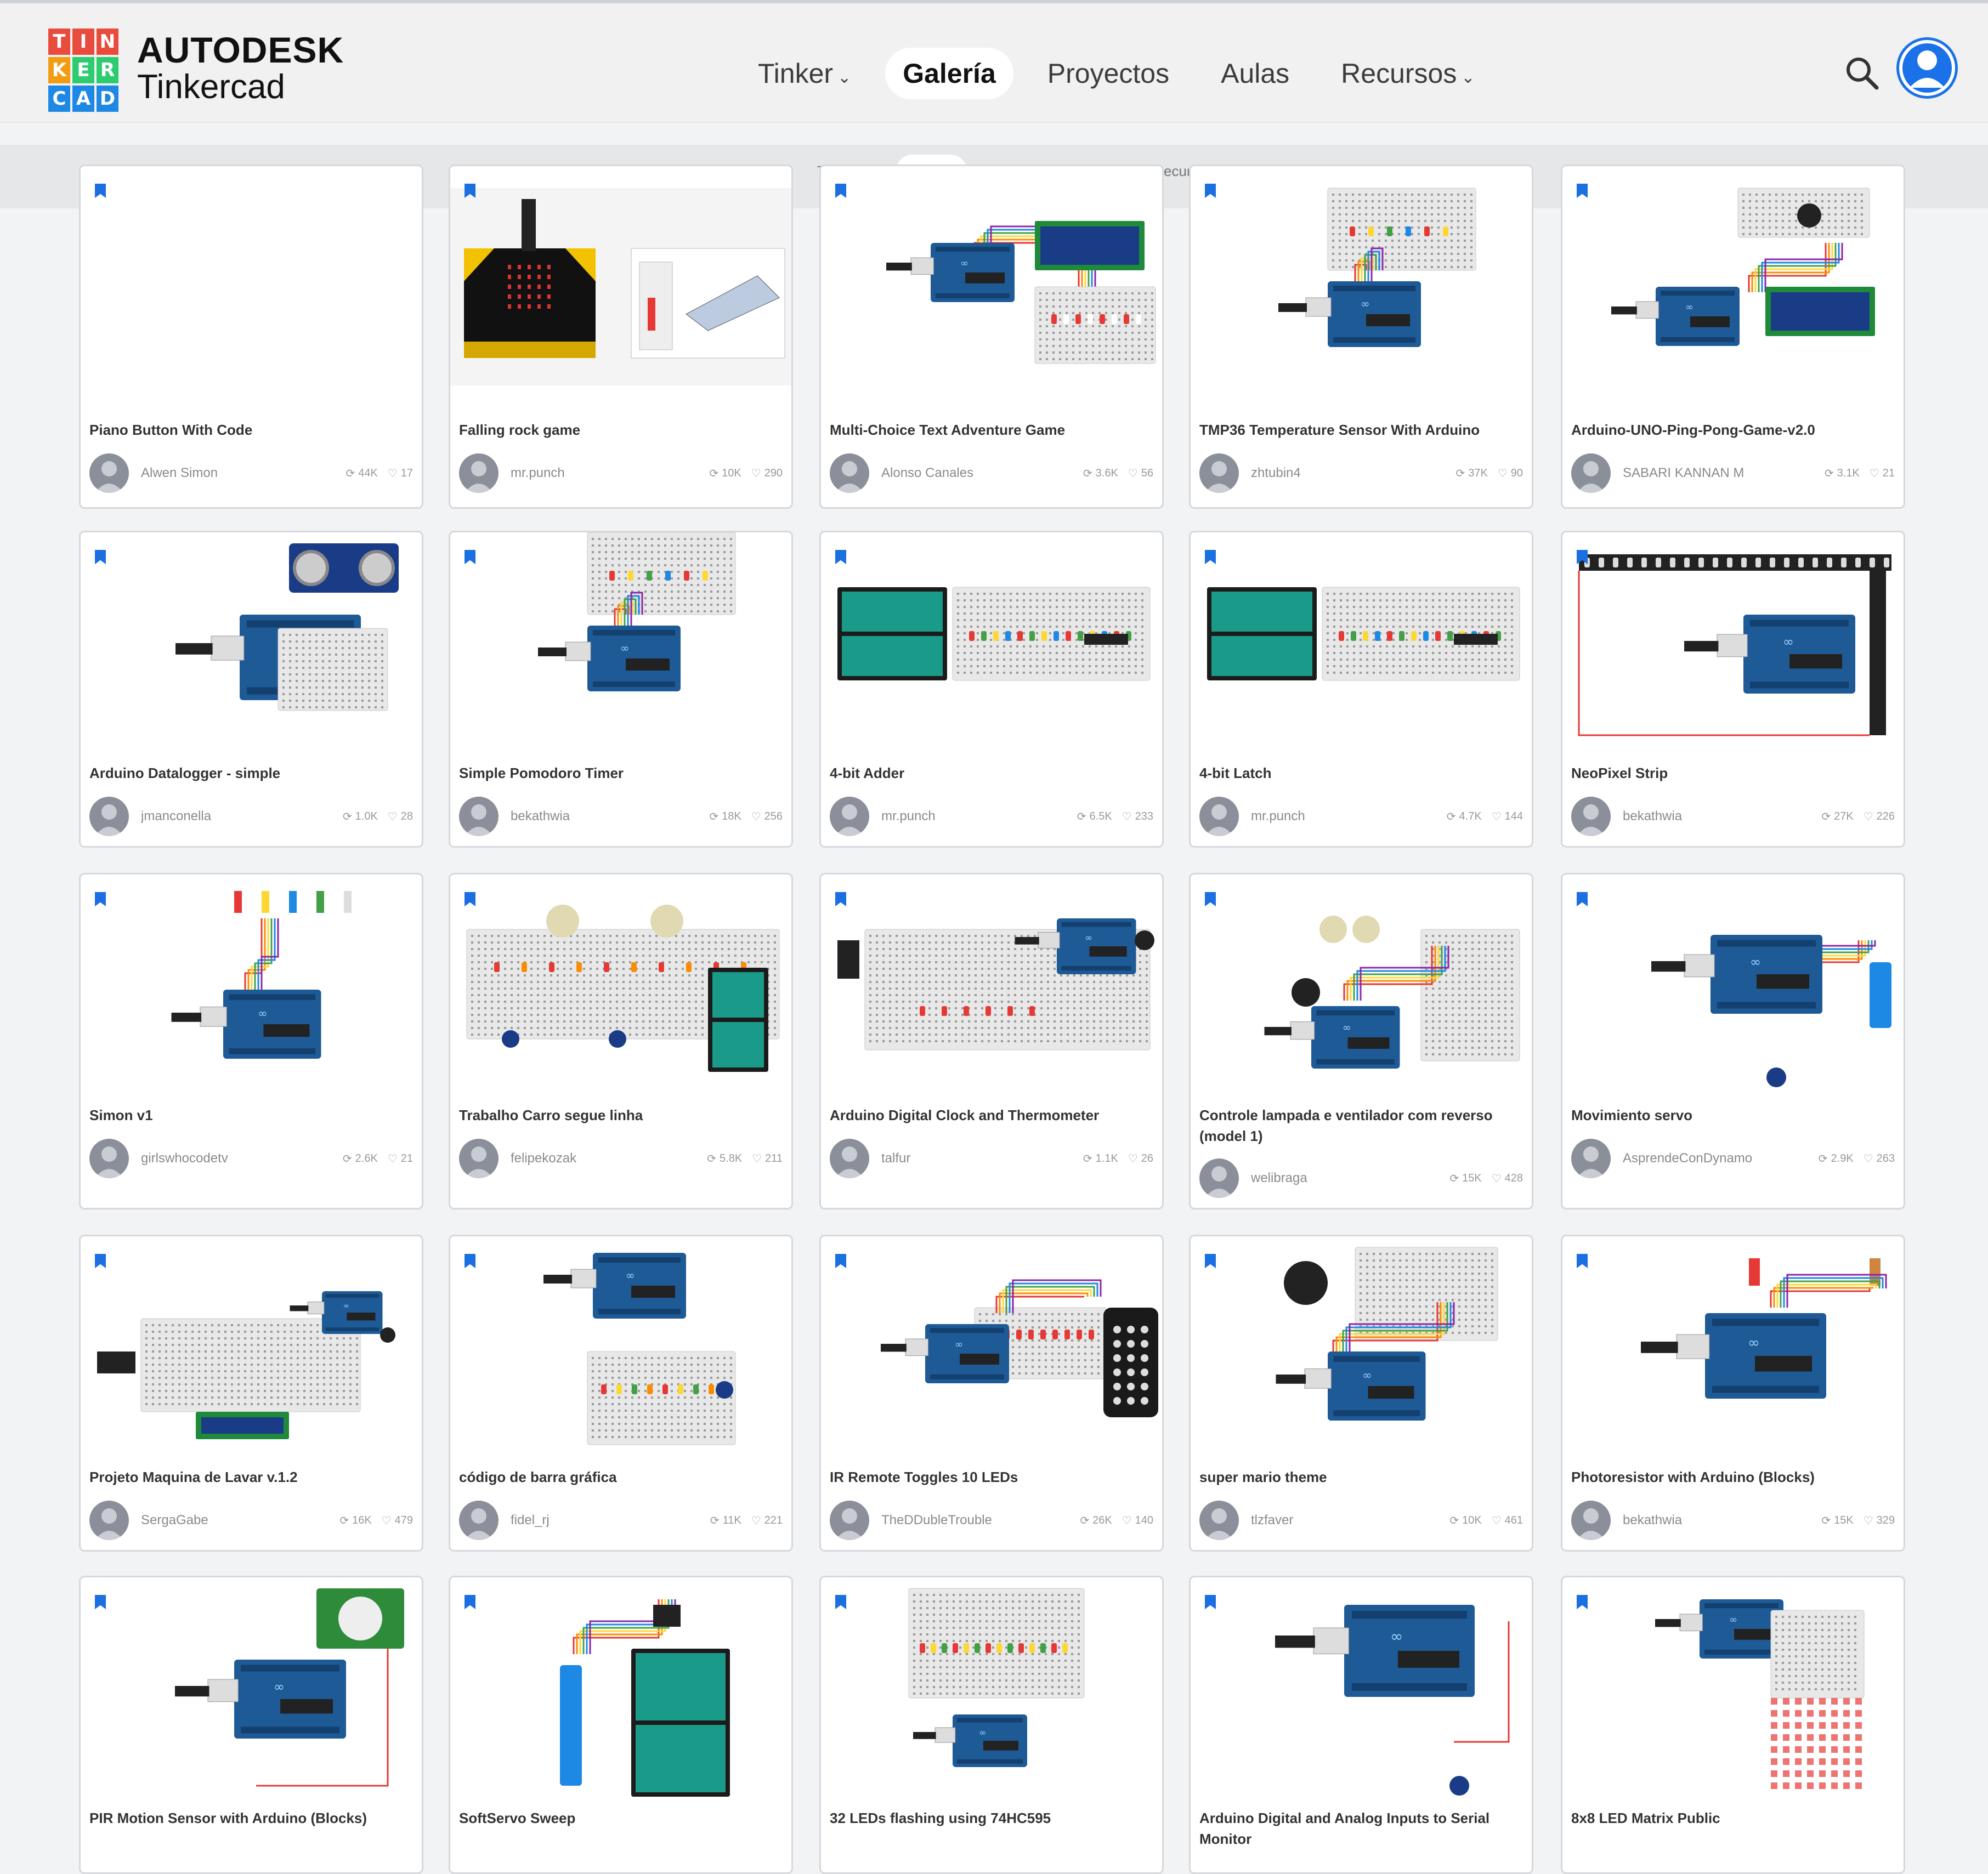  Describe the element at coordinates (1927, 68) in the screenshot. I see `user-avatar-icon` at that location.